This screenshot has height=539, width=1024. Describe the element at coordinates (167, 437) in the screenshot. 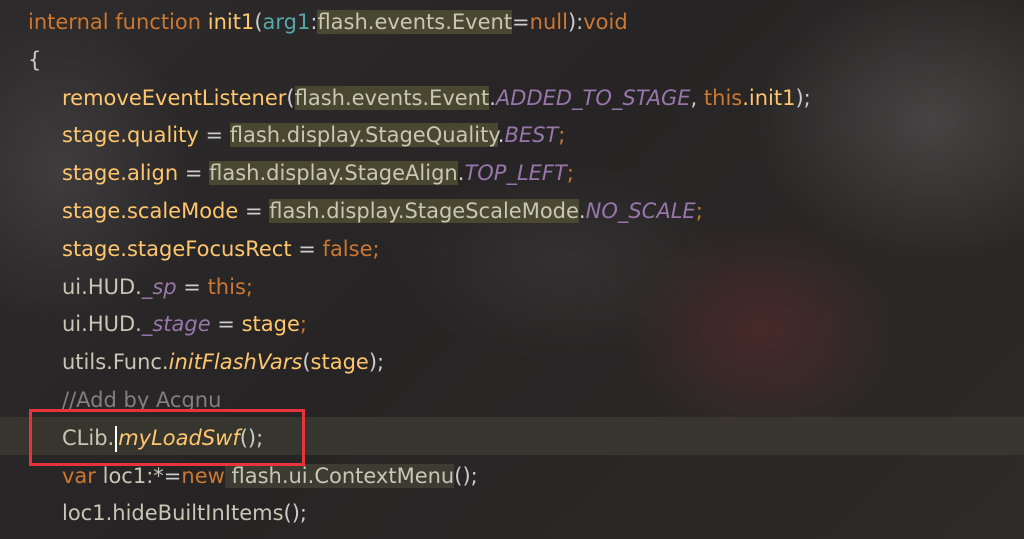

I see `red-annotation-box` at that location.